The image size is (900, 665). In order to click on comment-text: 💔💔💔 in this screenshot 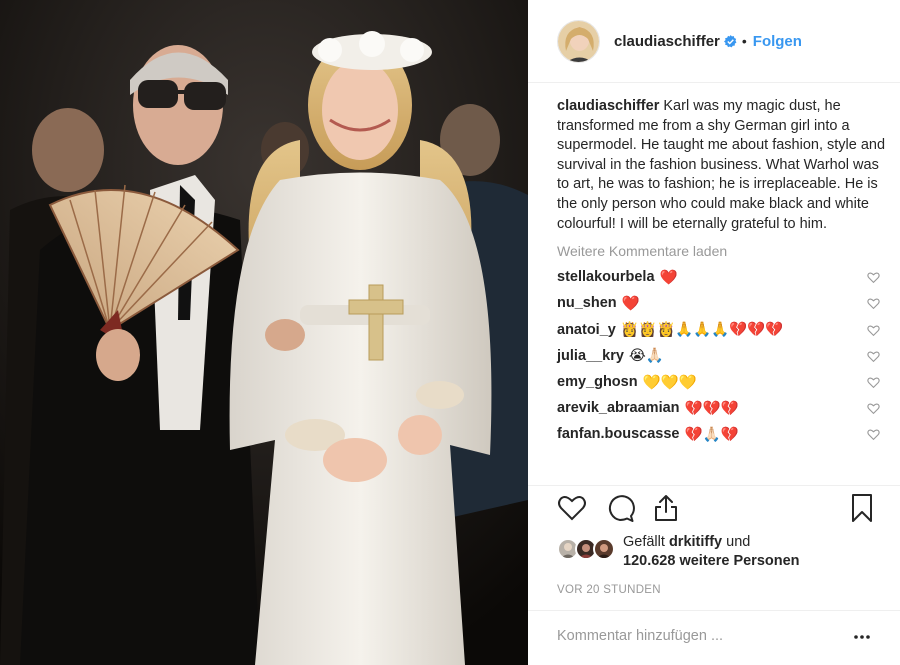, I will do `click(711, 408)`.